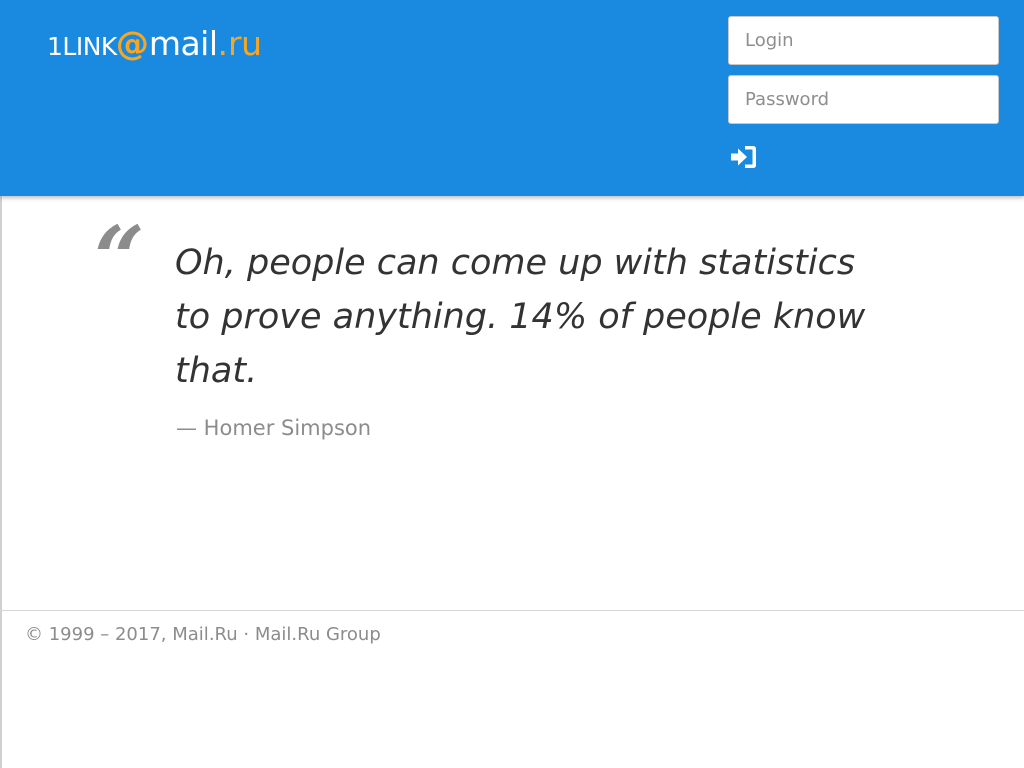 The height and width of the screenshot is (768, 1024). I want to click on logo: 1LINK @ mail. ru, so click(154, 44).